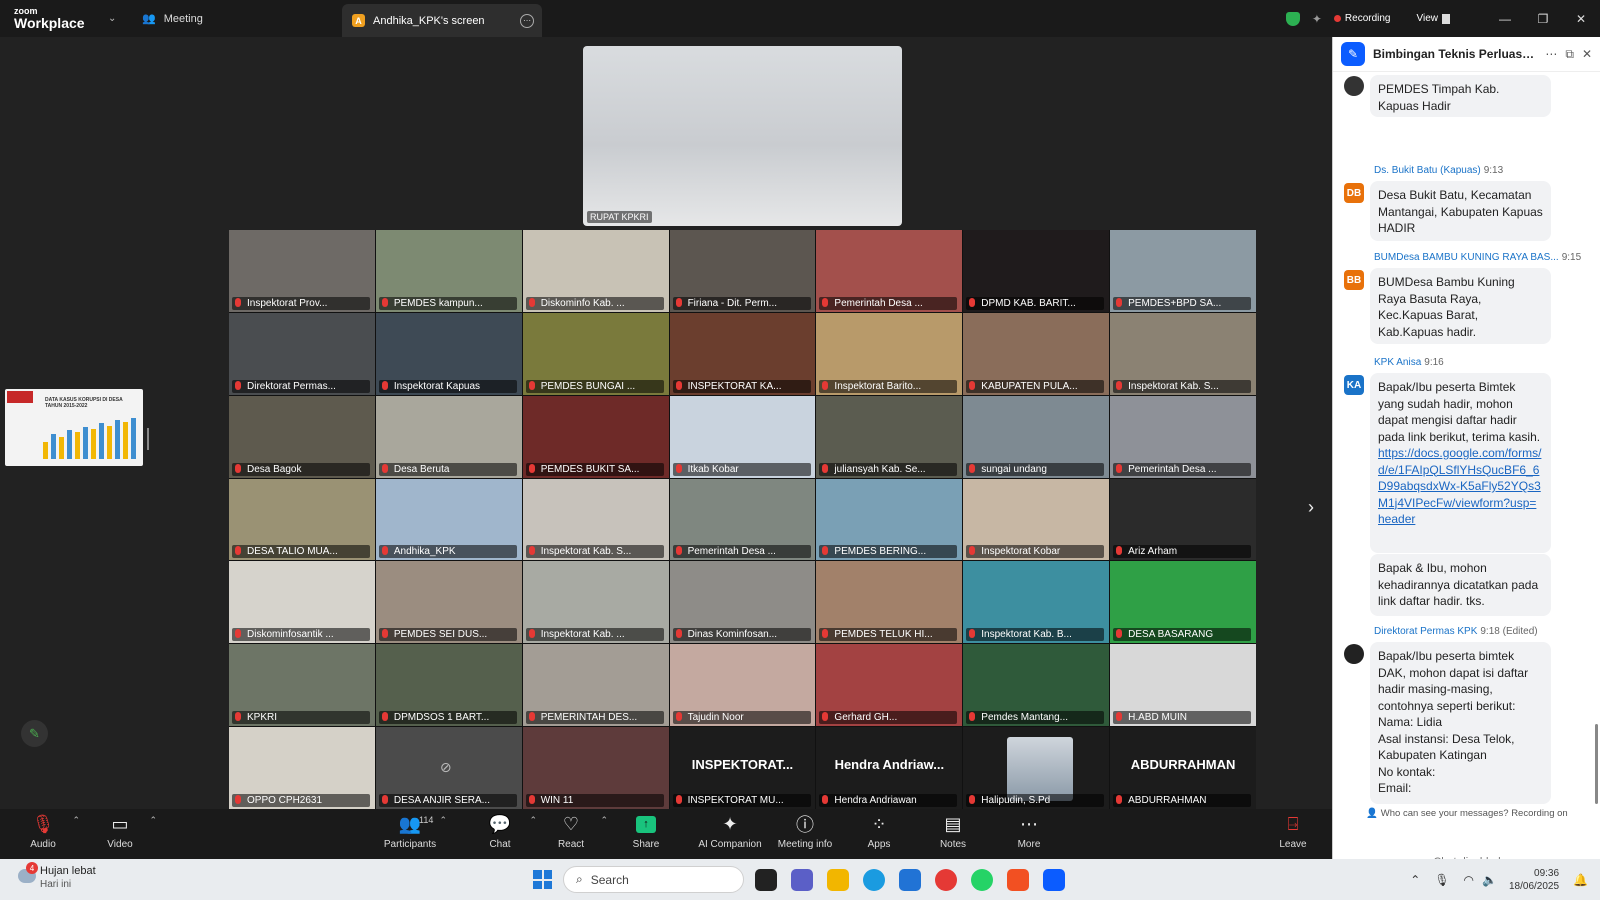 The height and width of the screenshot is (900, 1600). I want to click on video-button: ▭ Video ⌃, so click(121, 830).